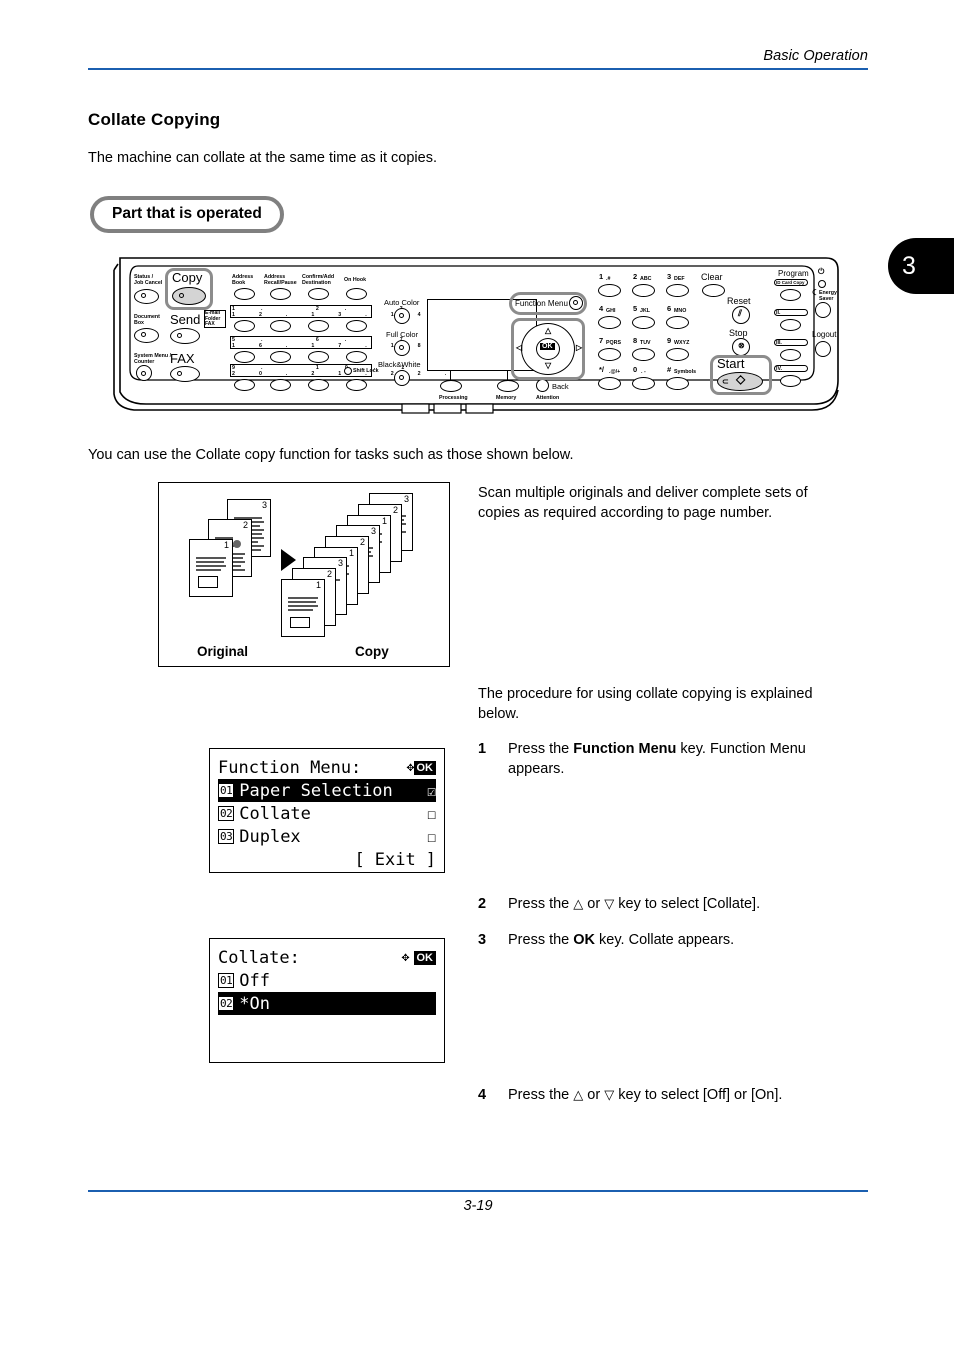 The width and height of the screenshot is (954, 1350). Describe the element at coordinates (327, 790) in the screenshot. I see `lcd-menu-item-paper-selection: 01 Paper Selection ☑` at that location.